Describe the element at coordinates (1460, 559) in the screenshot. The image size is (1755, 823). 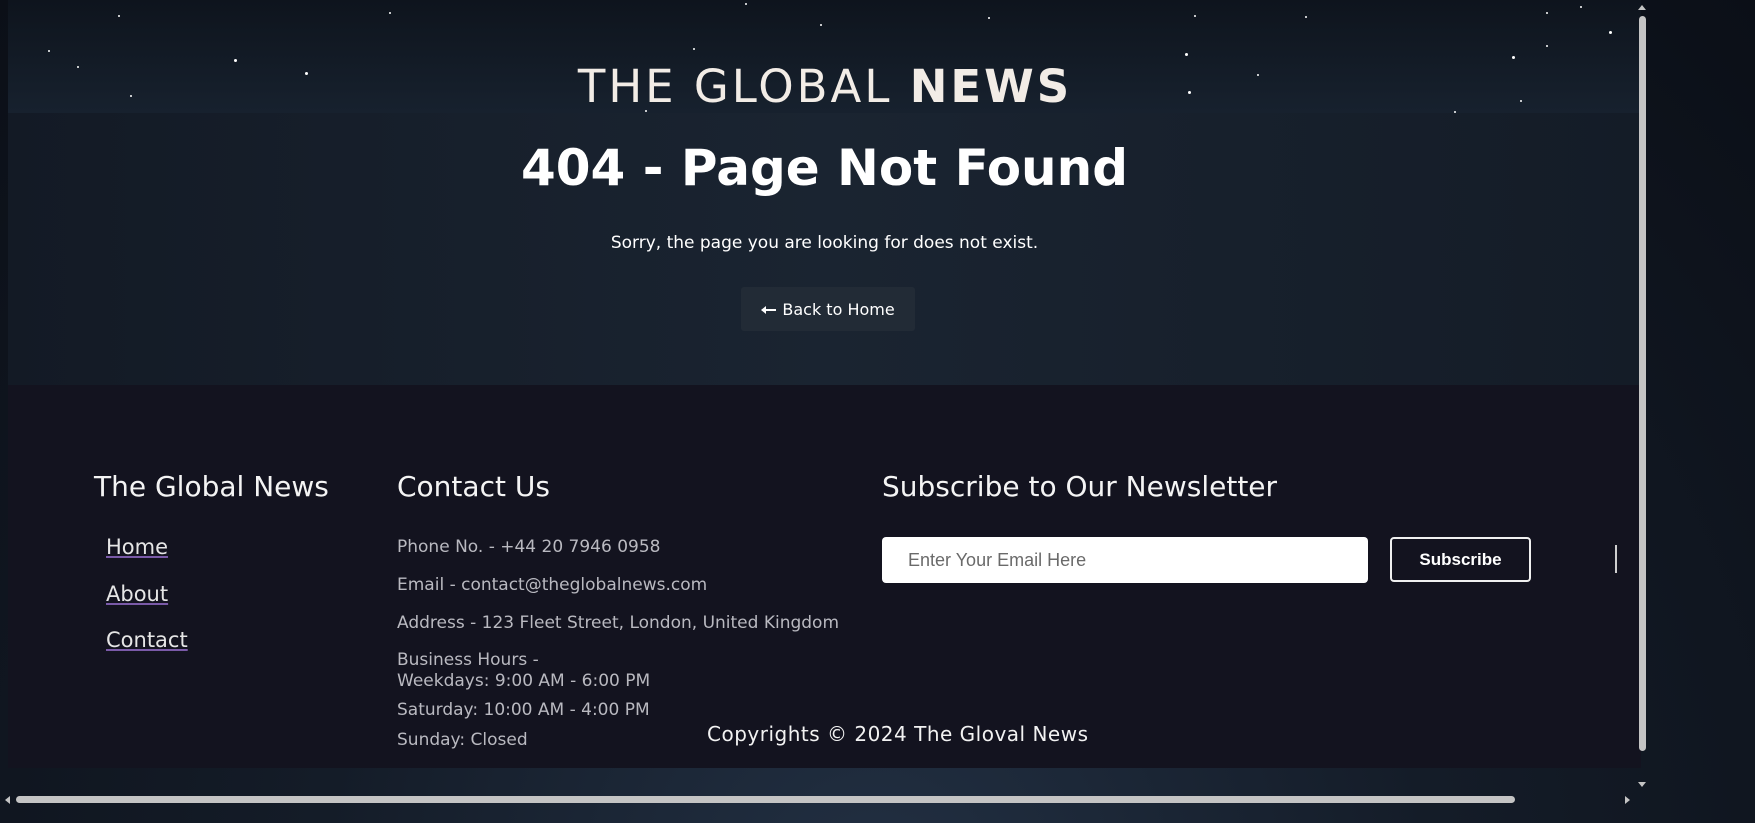
I see `subscribe-button: Subscribe` at that location.